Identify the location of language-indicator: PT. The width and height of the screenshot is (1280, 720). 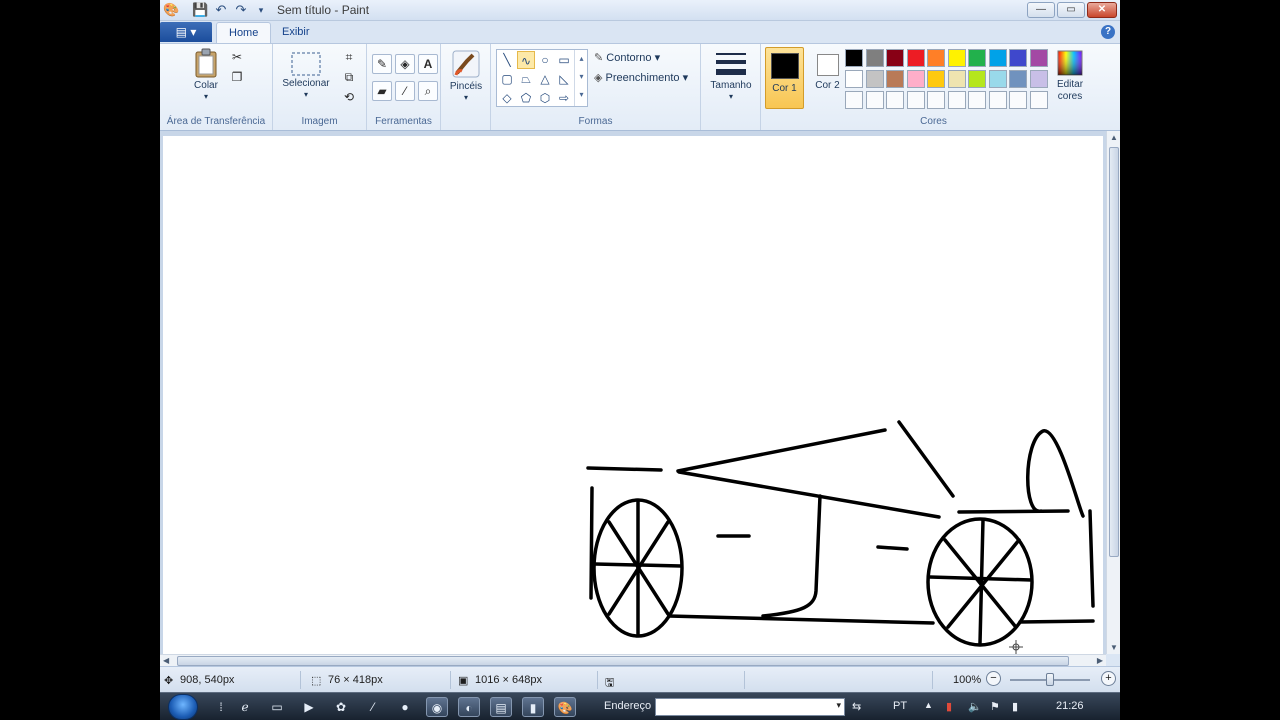
(900, 706).